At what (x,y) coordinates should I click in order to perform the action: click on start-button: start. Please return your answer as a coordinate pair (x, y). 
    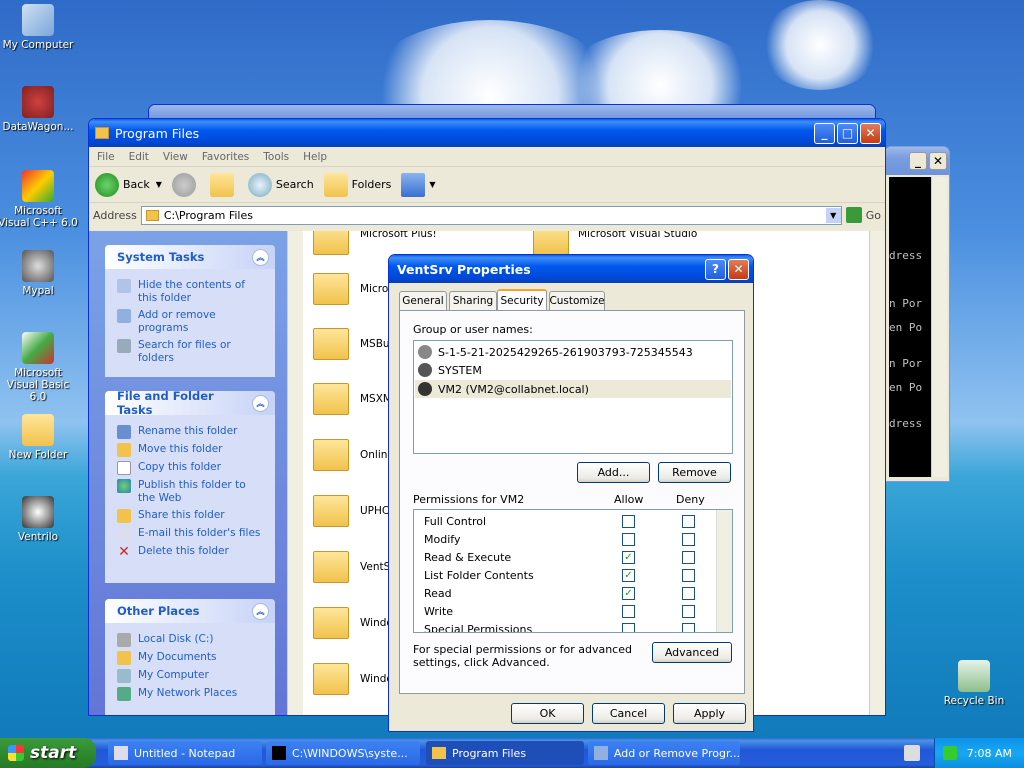
    Looking at the image, I should click on (48, 753).